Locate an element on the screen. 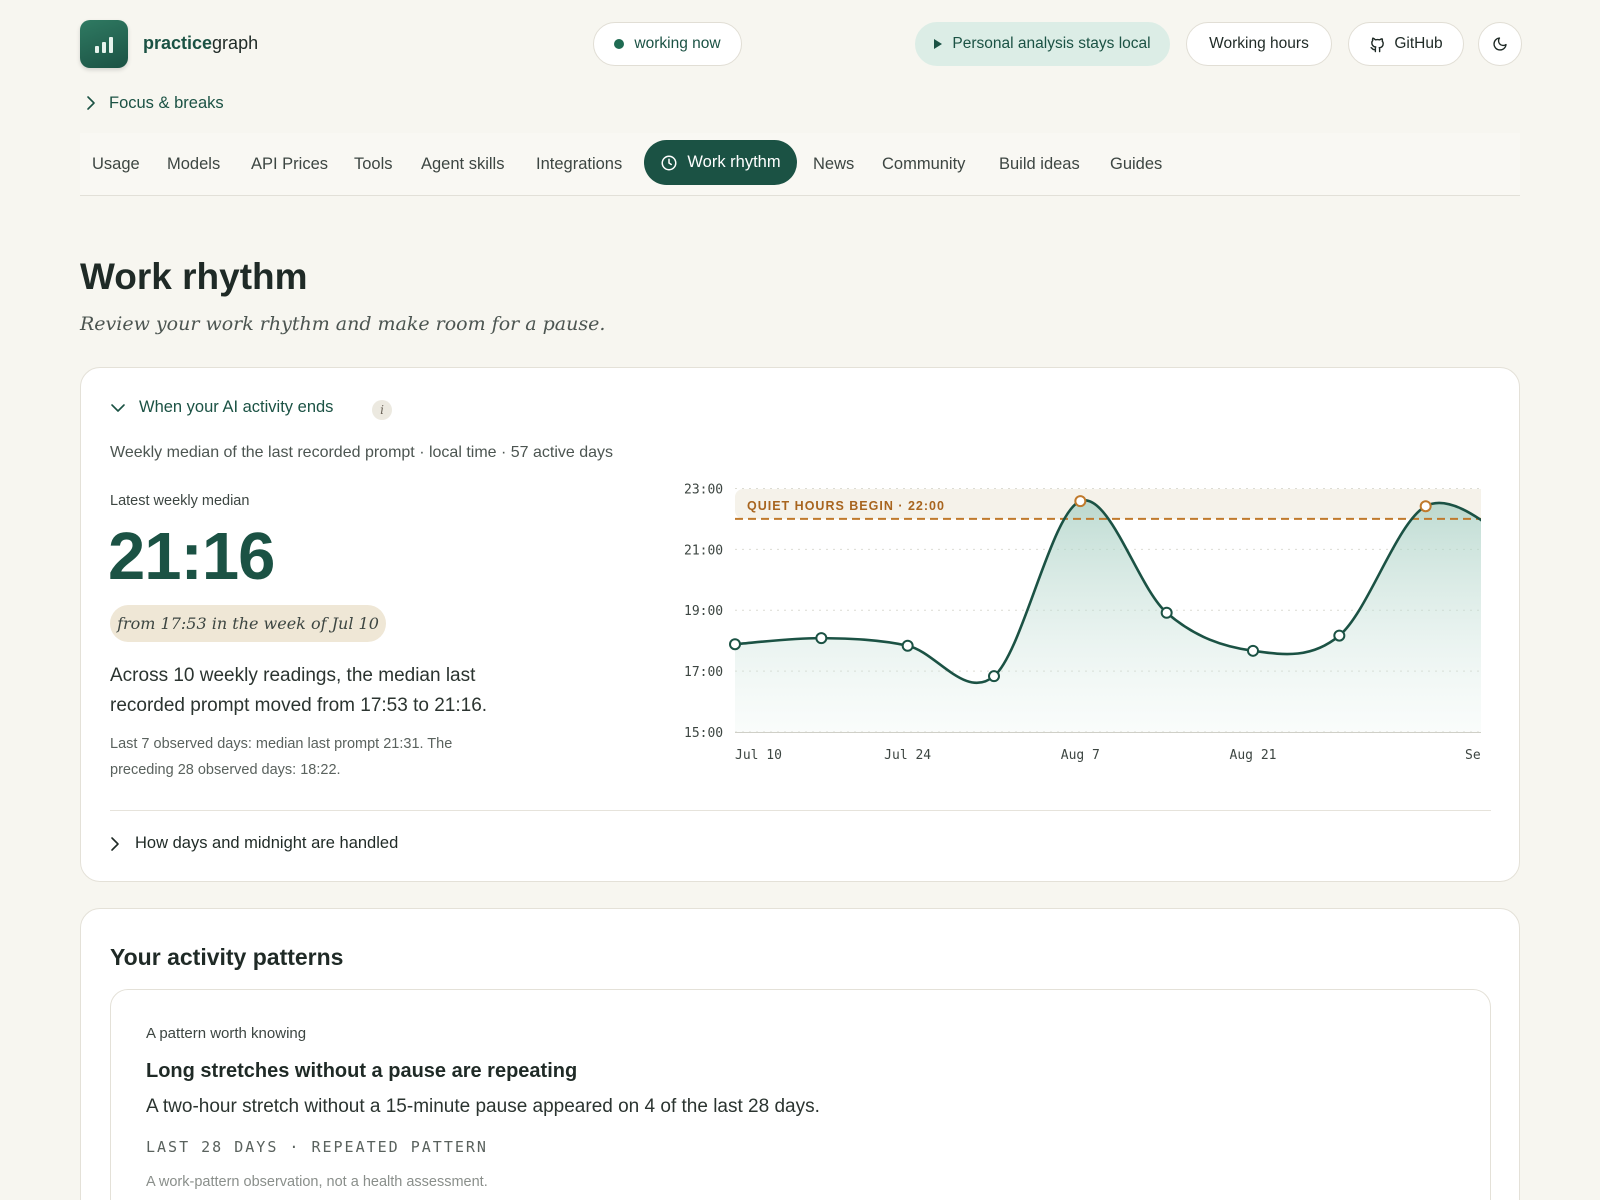 The image size is (1600, 1200). local-analysis-button: Personal analysis stays local is located at coordinates (1042, 44).